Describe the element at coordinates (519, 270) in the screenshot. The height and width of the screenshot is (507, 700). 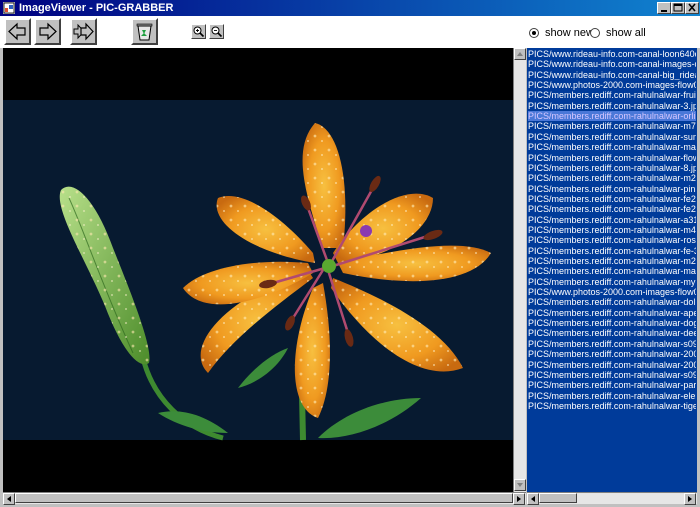
I see `image-vertical-scrollbar` at that location.